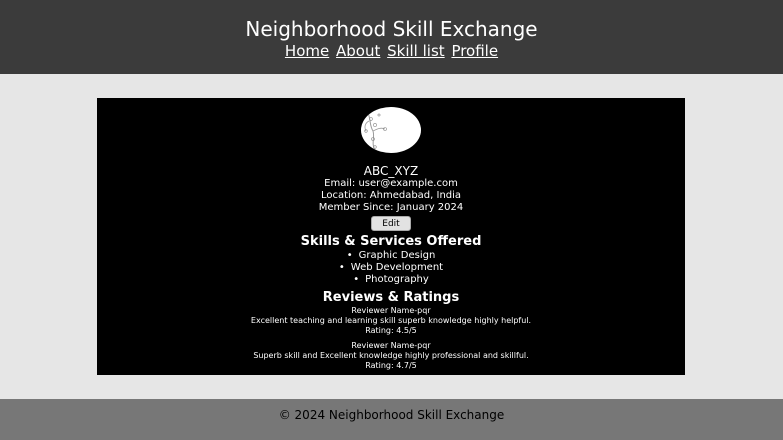  Describe the element at coordinates (391, 207) in the screenshot. I see `profile-member-since: Member Since: January 2024` at that location.